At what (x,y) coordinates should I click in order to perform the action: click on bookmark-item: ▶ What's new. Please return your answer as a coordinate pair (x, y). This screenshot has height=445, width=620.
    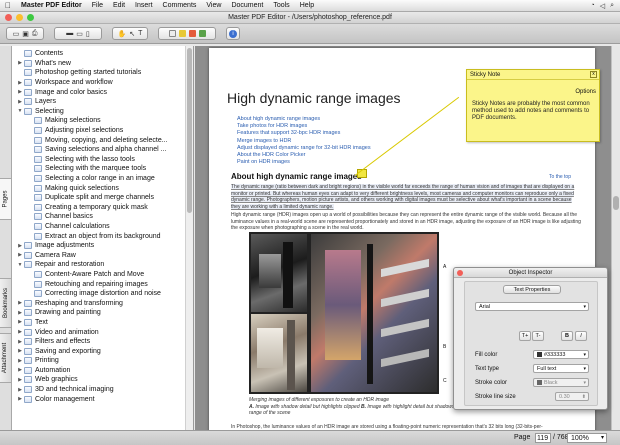
    Looking at the image, I should click on (102, 64).